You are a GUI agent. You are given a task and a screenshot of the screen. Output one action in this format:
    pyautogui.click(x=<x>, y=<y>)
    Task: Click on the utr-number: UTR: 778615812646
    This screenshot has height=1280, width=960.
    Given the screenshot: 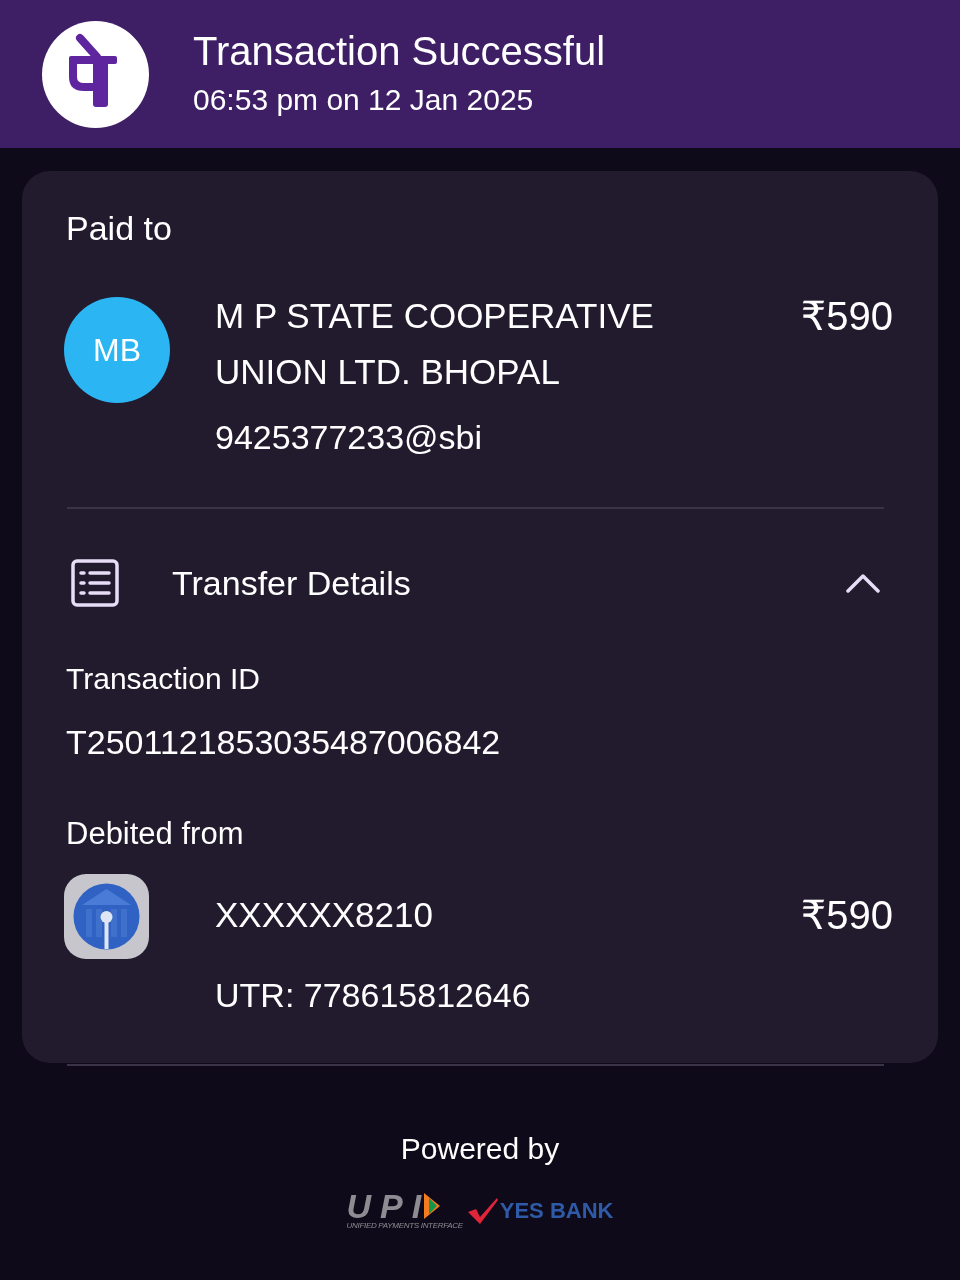 What is the action you would take?
    pyautogui.click(x=373, y=995)
    